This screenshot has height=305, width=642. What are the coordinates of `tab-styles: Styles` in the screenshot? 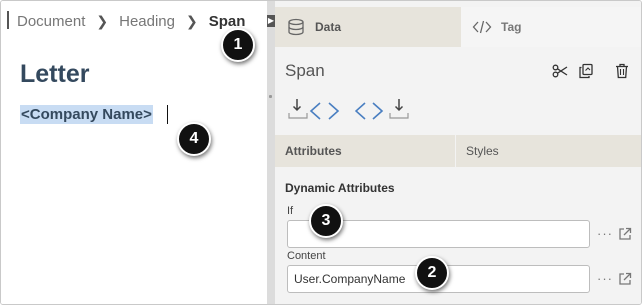 It's located at (548, 151).